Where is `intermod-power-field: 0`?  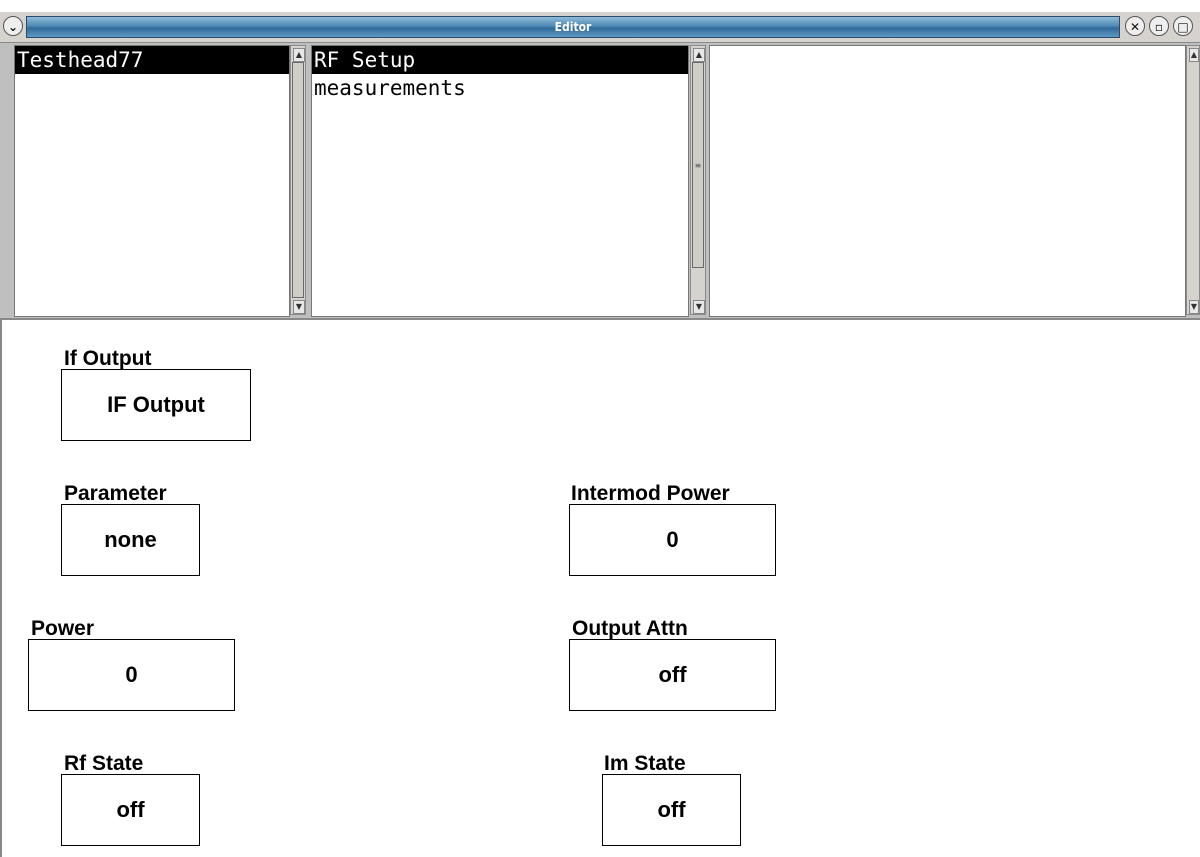 intermod-power-field: 0 is located at coordinates (672, 540).